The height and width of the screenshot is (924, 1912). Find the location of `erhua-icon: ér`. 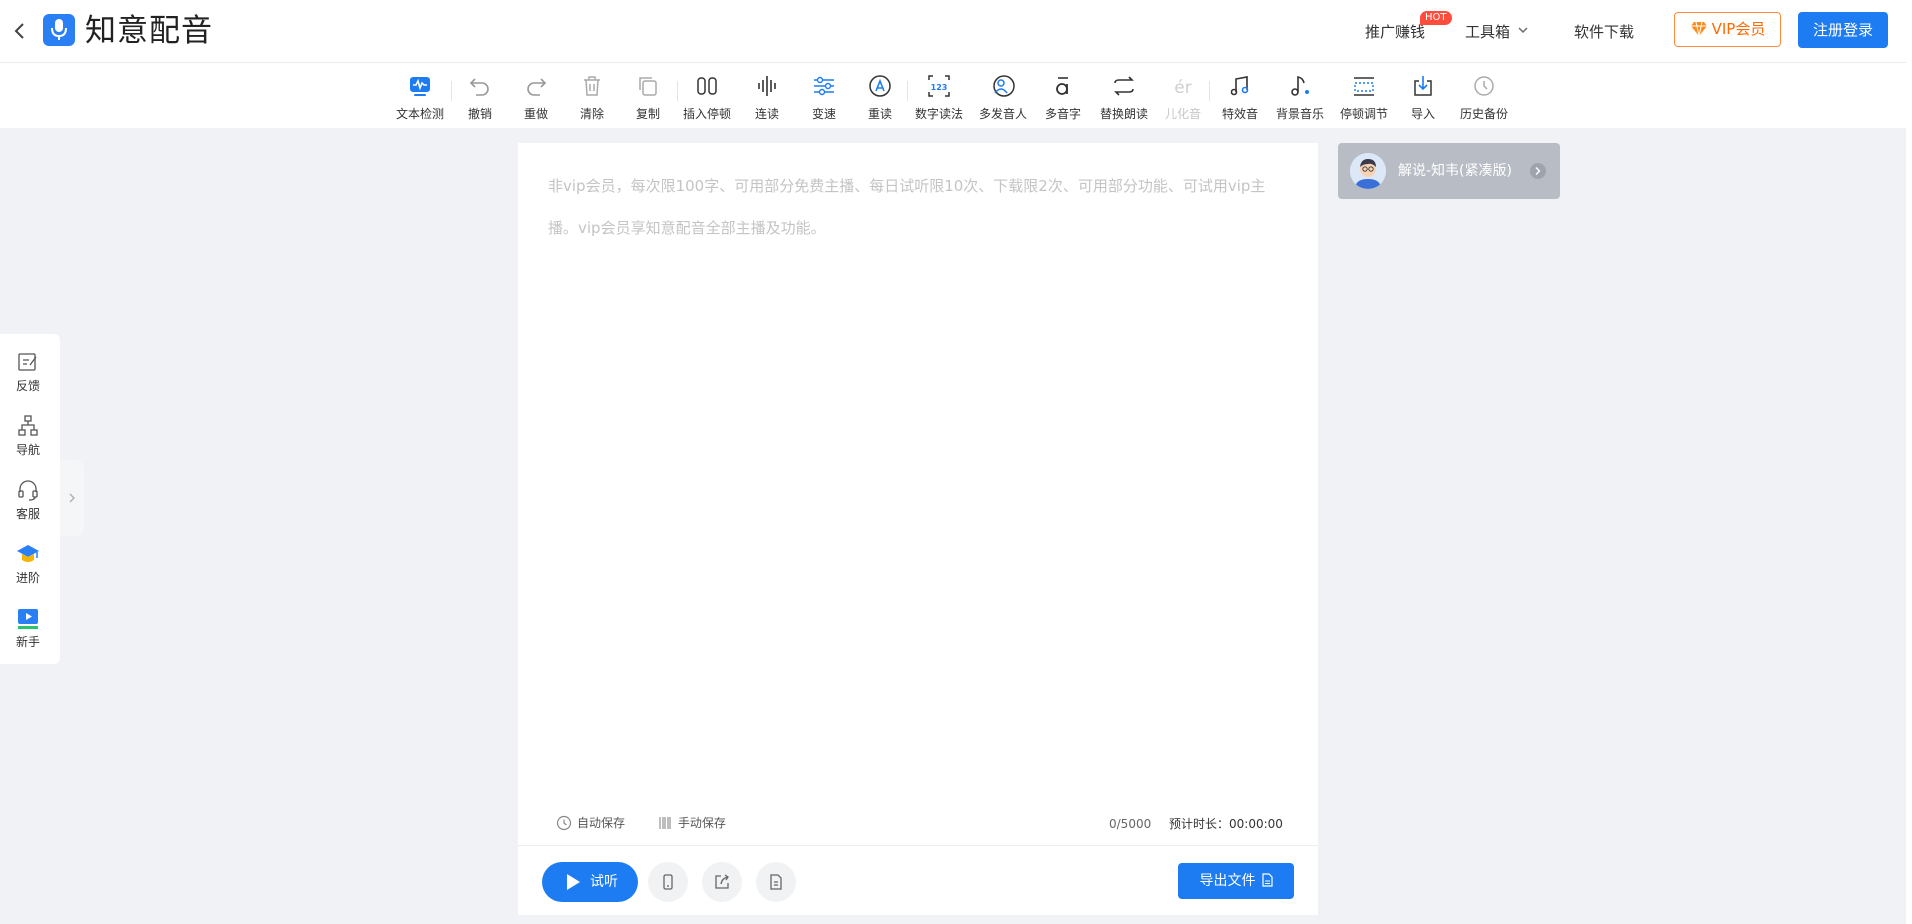

erhua-icon: ér is located at coordinates (1182, 88).